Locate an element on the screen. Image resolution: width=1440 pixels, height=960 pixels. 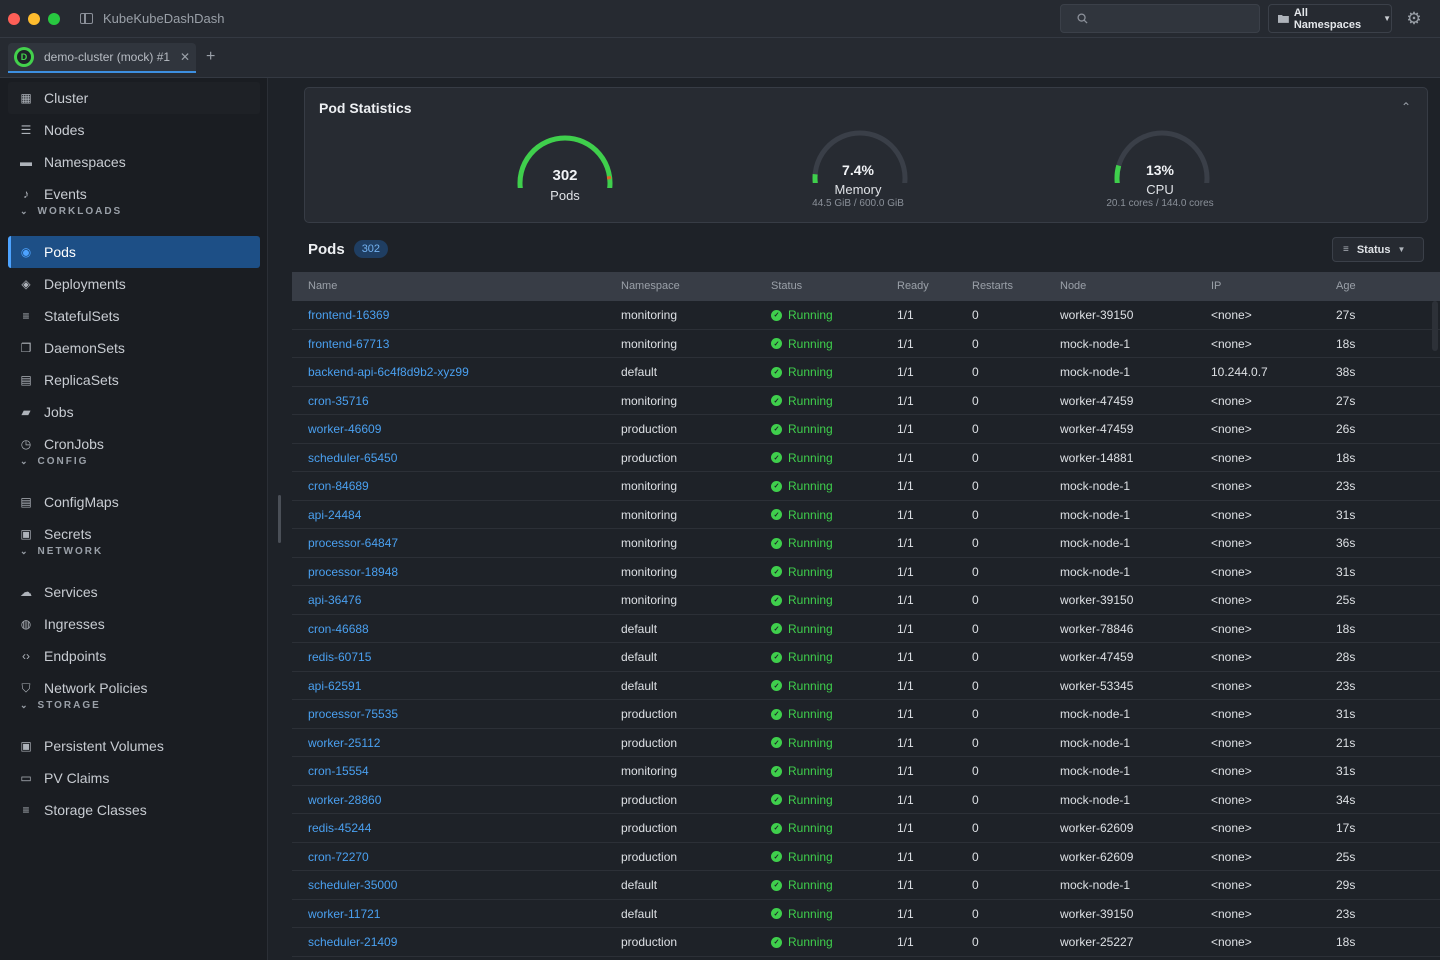
cell-name: api-36476 is located at coordinates (334, 600).